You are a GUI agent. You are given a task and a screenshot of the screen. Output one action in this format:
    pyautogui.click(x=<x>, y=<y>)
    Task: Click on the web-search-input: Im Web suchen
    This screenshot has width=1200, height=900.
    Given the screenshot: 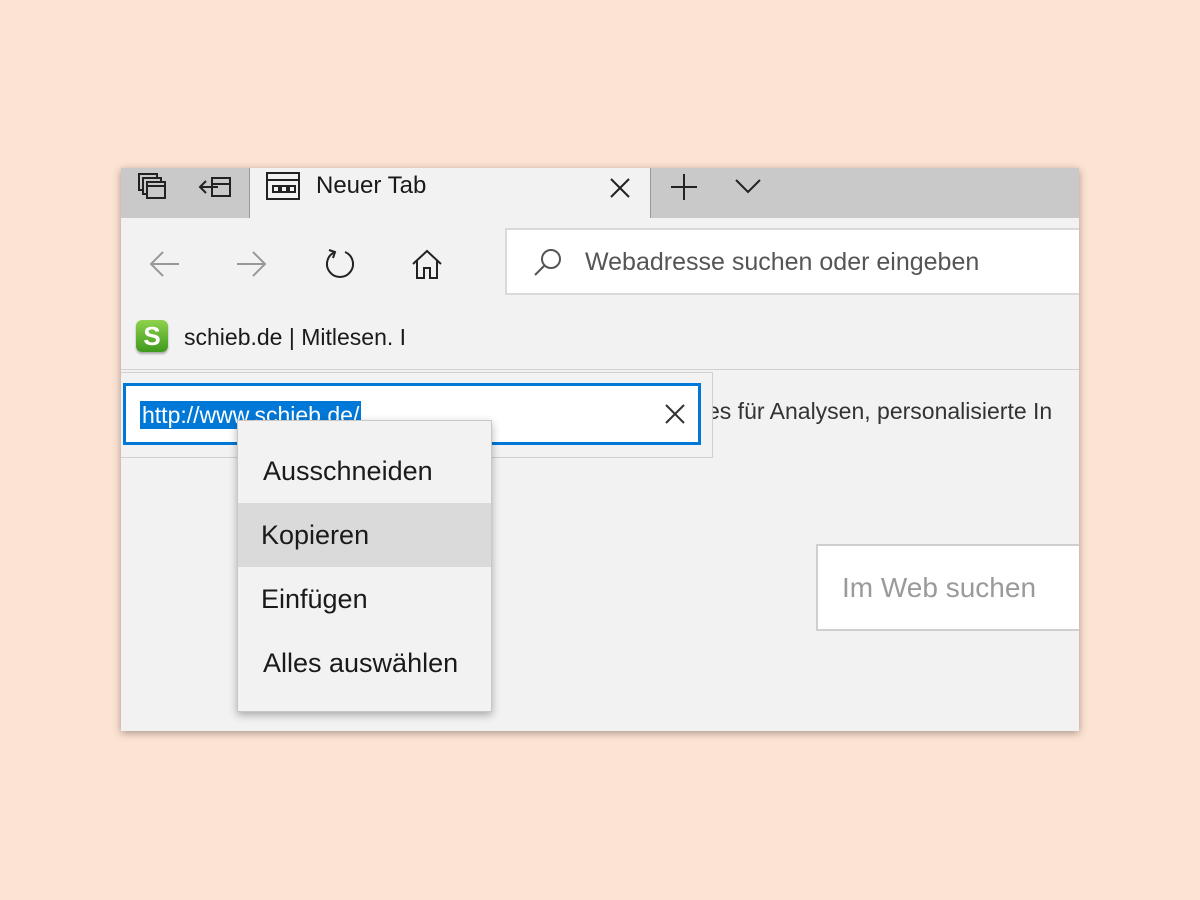 What is the action you would take?
    pyautogui.click(x=947, y=587)
    